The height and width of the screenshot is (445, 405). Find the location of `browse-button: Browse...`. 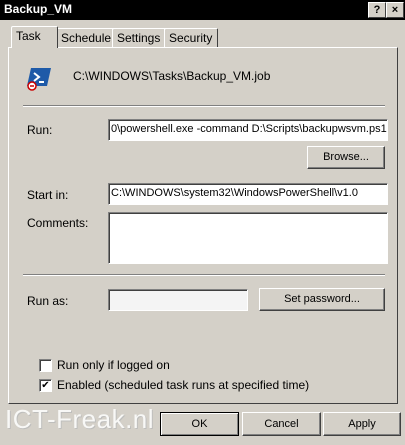

browse-button: Browse... is located at coordinates (346, 157).